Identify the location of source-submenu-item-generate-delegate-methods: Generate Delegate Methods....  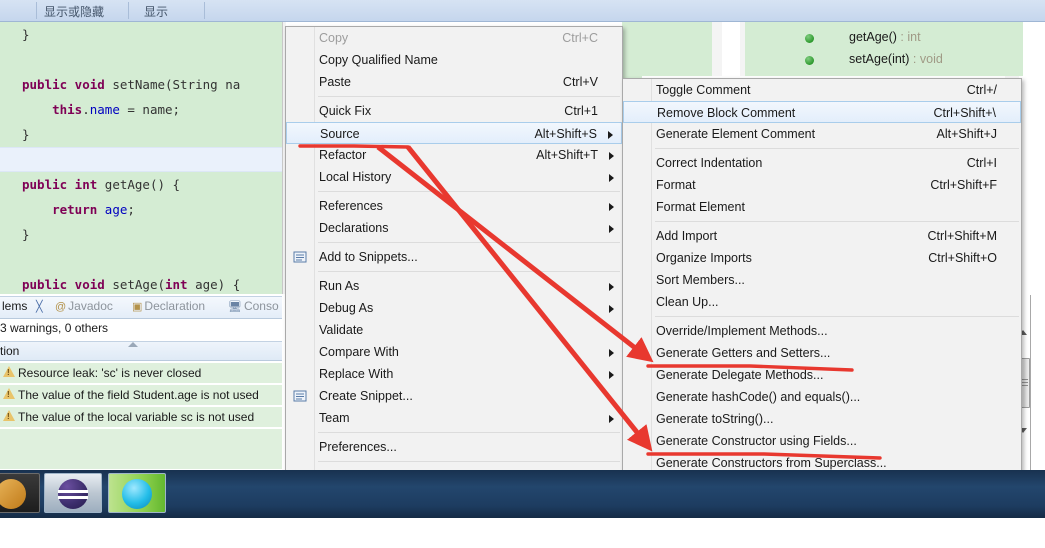
(822, 375).